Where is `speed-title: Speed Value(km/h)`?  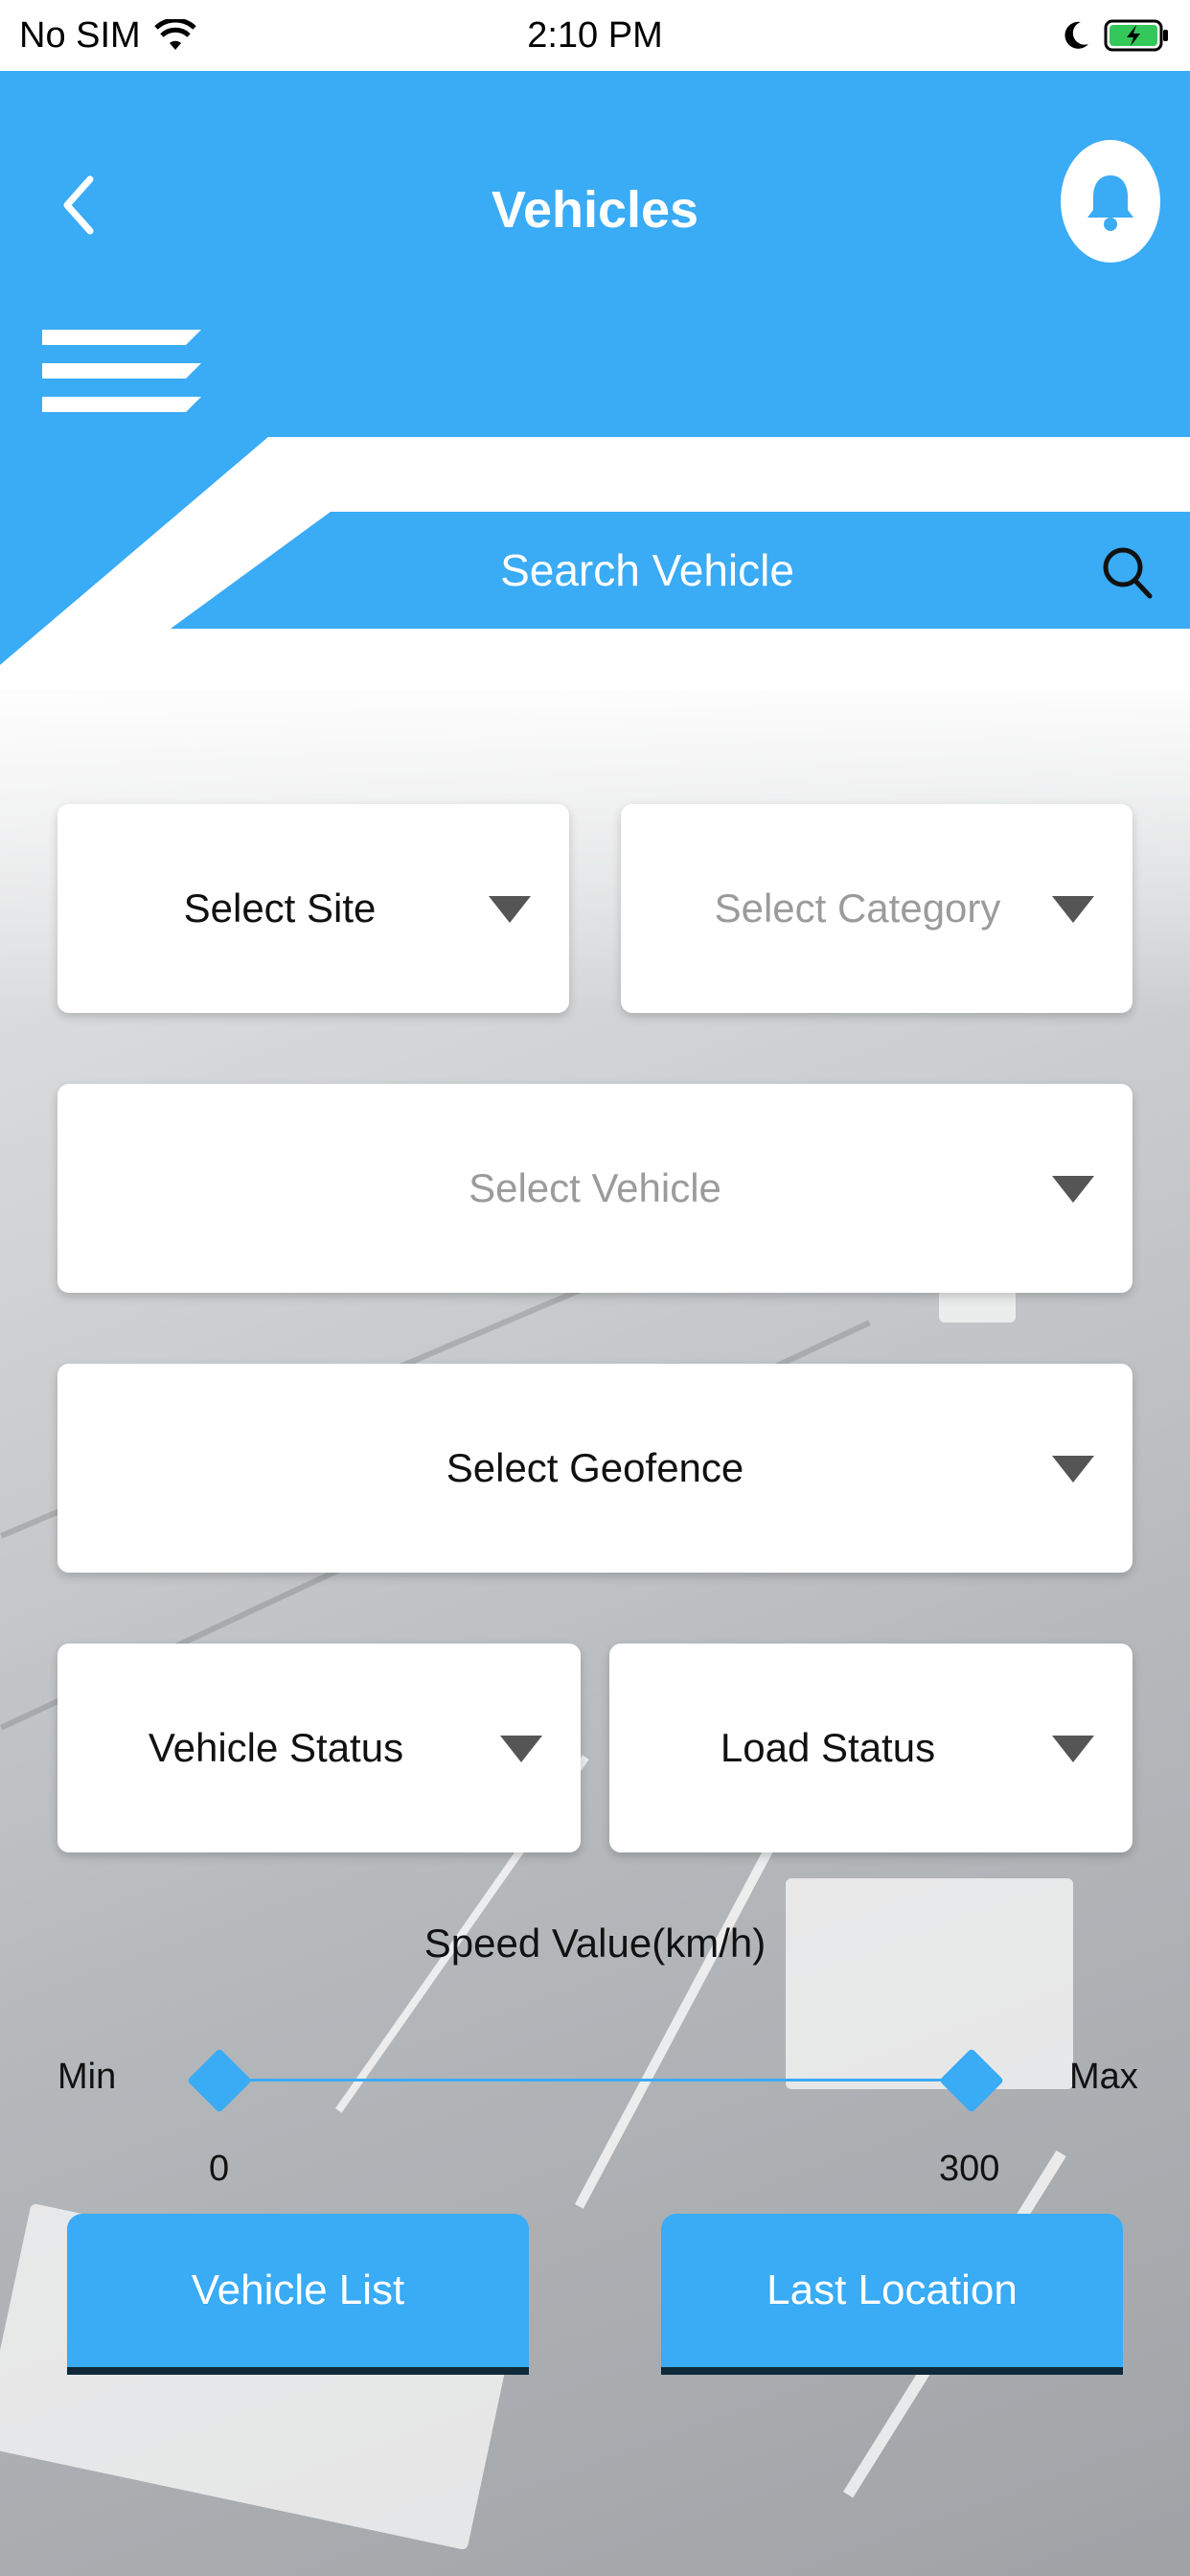 speed-title: Speed Value(km/h) is located at coordinates (595, 1943).